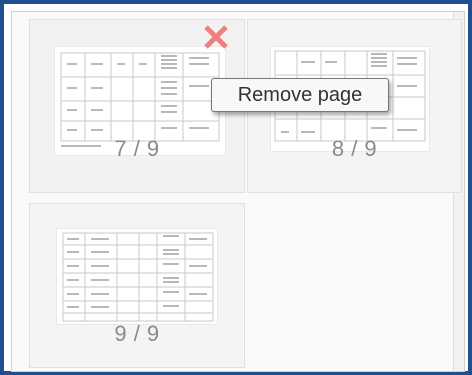 This screenshot has height=375, width=472. I want to click on page-number-label: 7 / 9, so click(137, 148).